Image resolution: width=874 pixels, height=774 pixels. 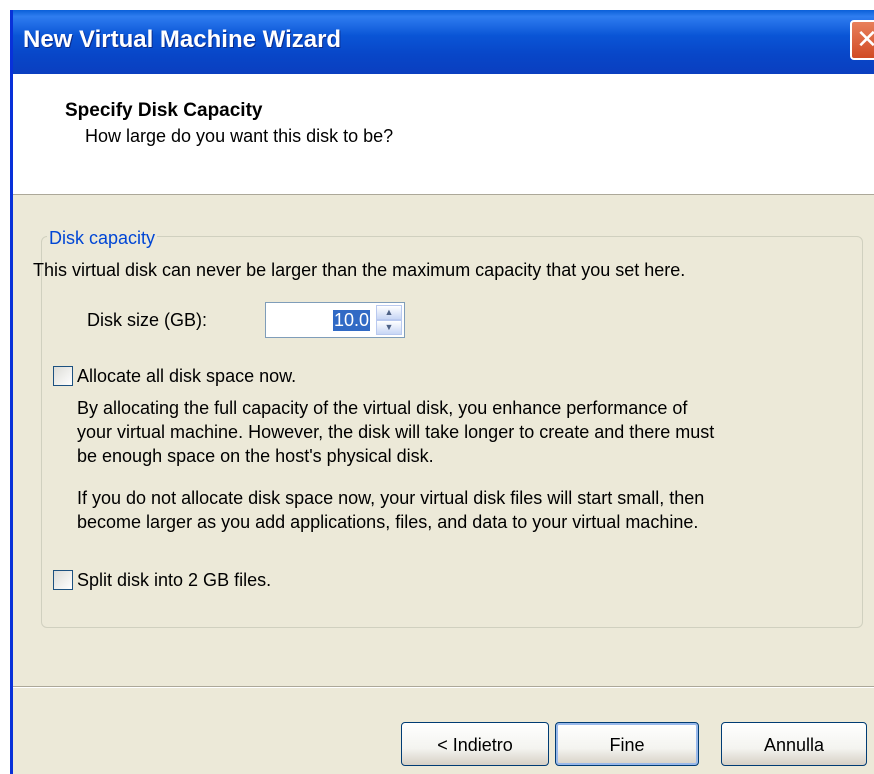 What do you see at coordinates (182, 39) in the screenshot?
I see `window-title: New Virtual Machine Wizard` at bounding box center [182, 39].